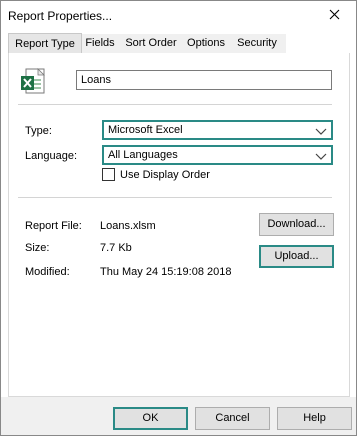  Describe the element at coordinates (217, 130) in the screenshot. I see `type-select: Microsoft Excel` at that location.